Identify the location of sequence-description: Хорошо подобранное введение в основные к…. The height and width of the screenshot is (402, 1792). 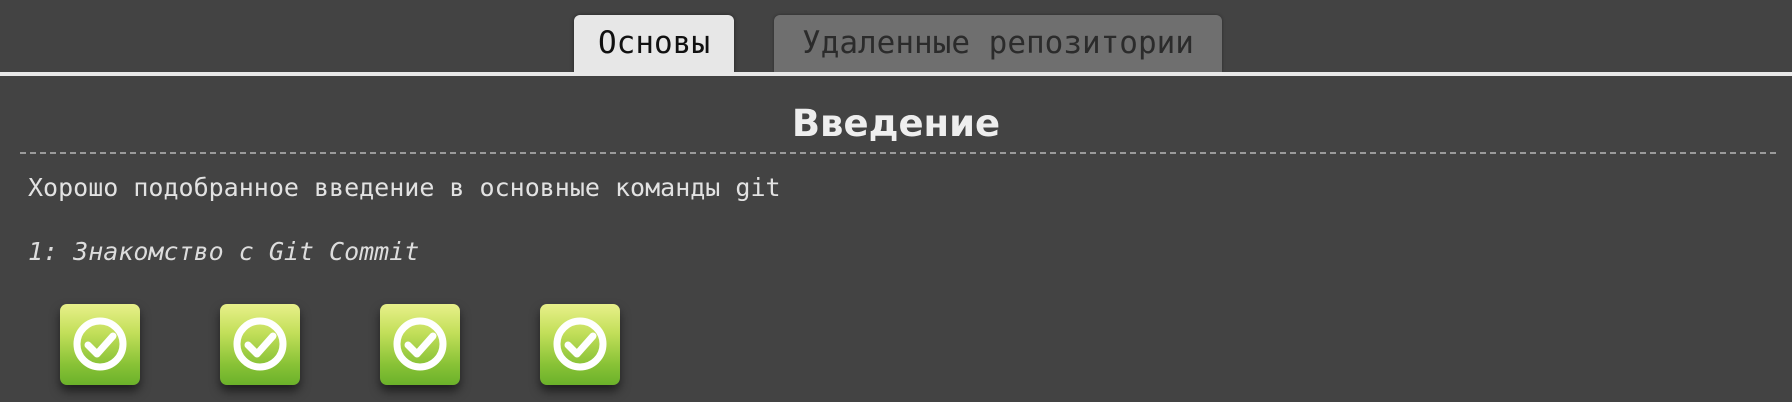
(404, 187).